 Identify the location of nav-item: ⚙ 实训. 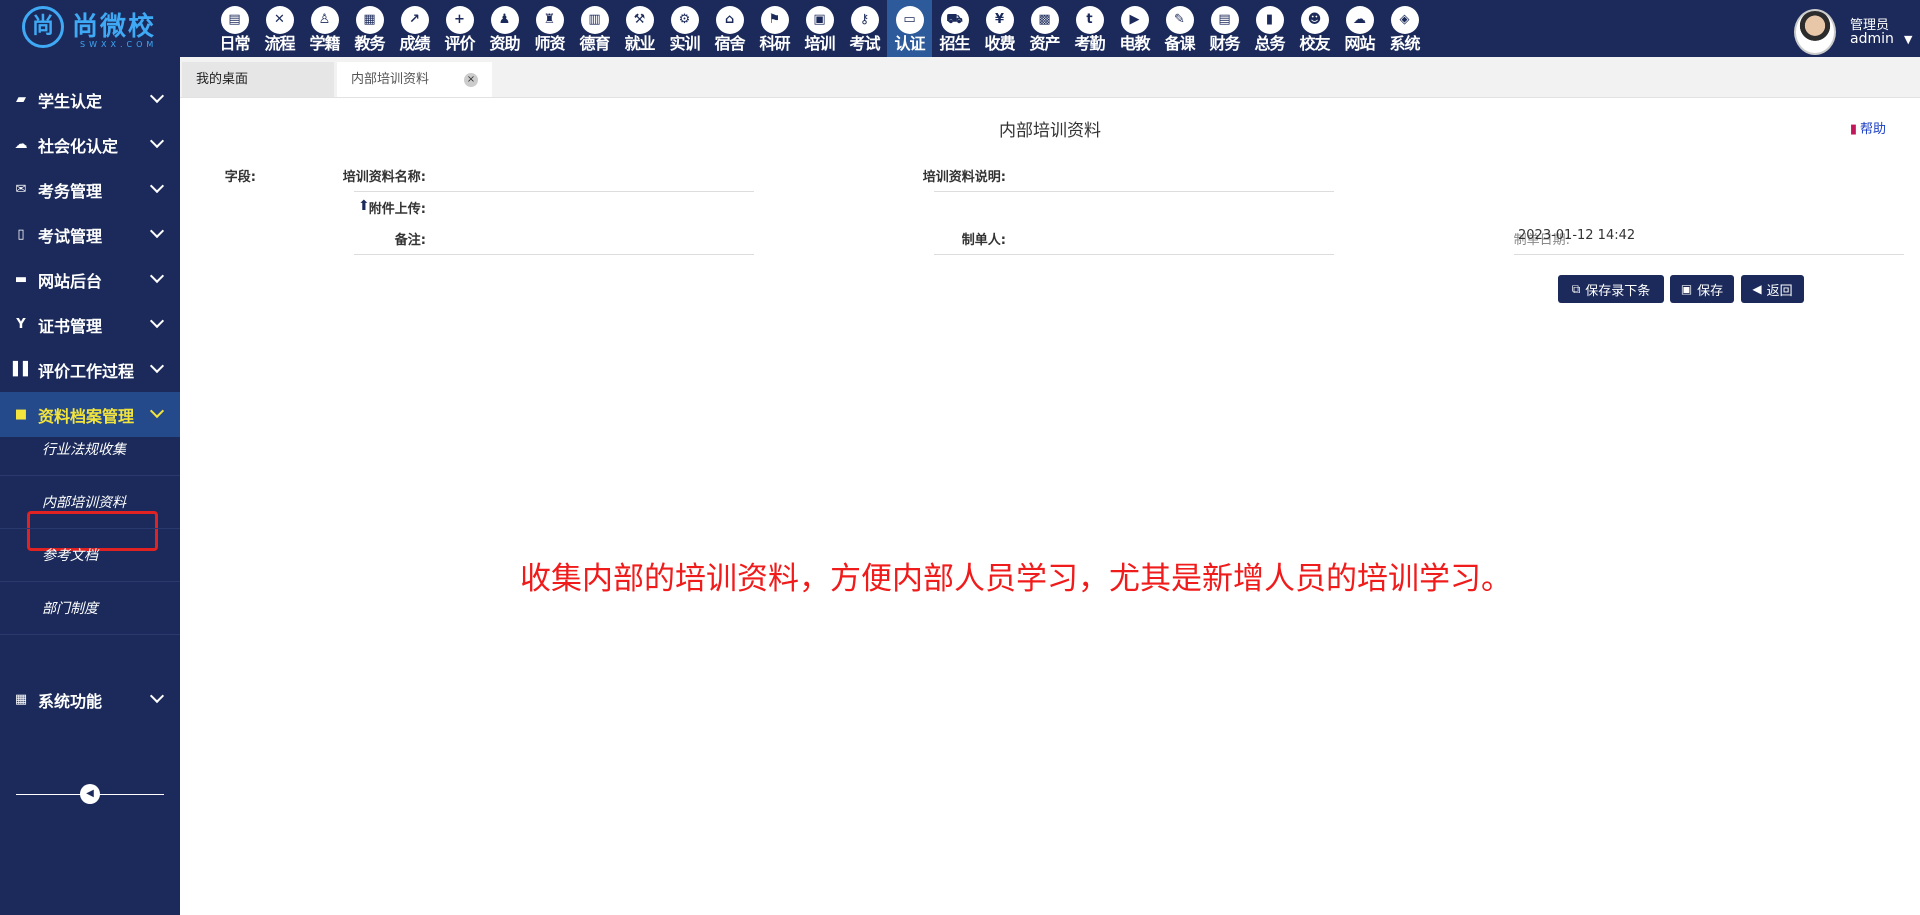
(684, 28).